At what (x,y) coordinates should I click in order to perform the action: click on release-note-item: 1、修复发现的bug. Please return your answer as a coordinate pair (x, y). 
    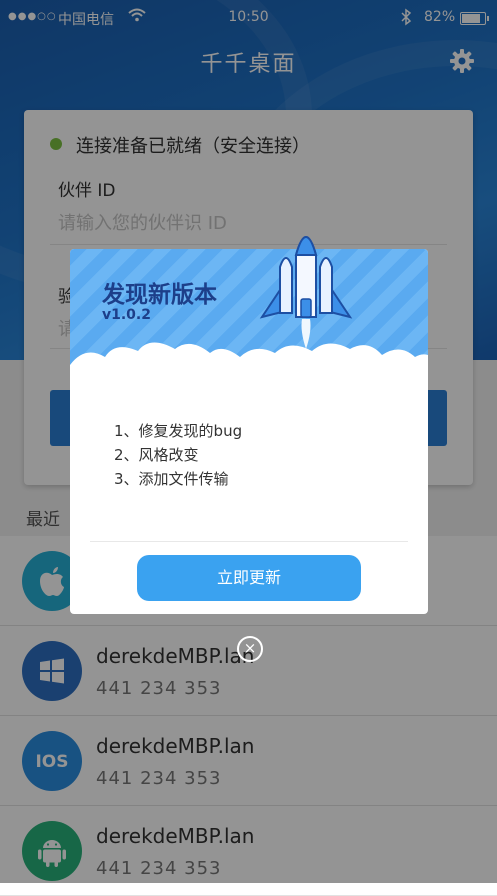
    Looking at the image, I should click on (178, 431).